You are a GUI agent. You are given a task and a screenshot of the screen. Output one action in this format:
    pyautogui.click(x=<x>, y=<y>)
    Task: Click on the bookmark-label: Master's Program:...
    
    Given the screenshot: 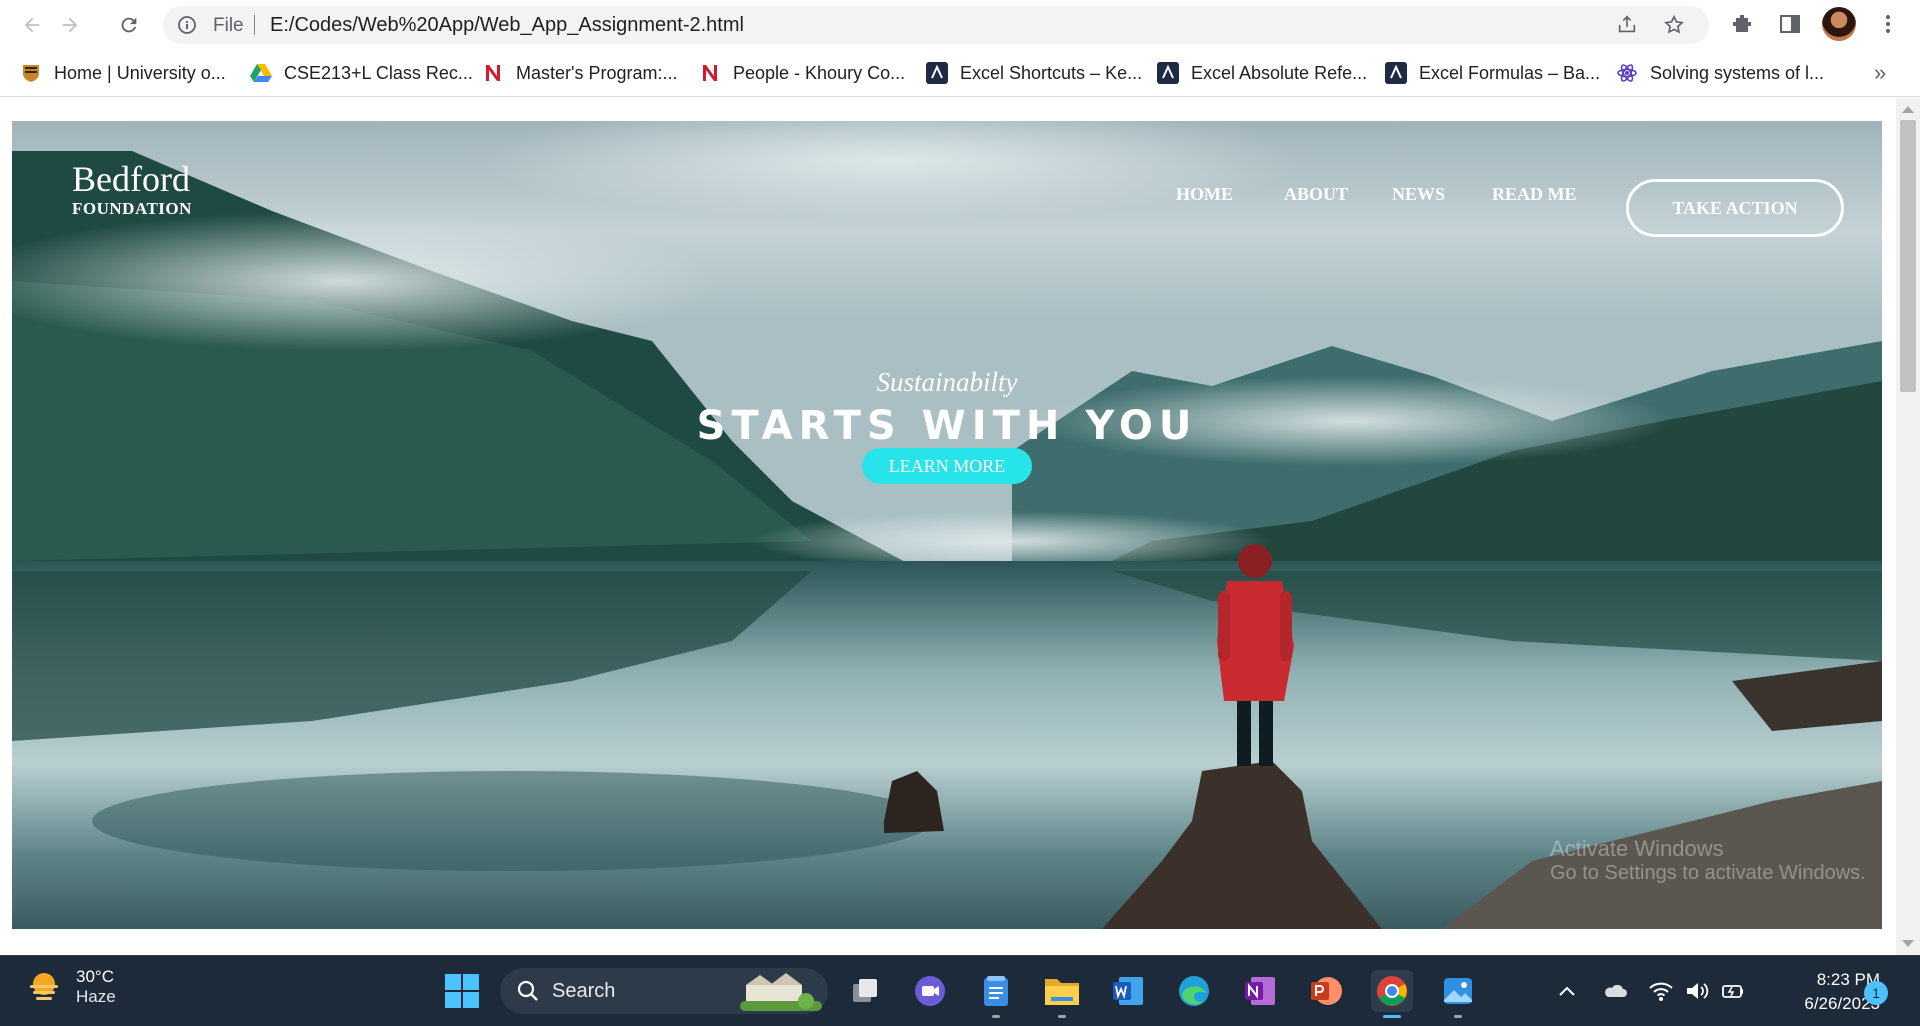 What is the action you would take?
    pyautogui.click(x=597, y=72)
    